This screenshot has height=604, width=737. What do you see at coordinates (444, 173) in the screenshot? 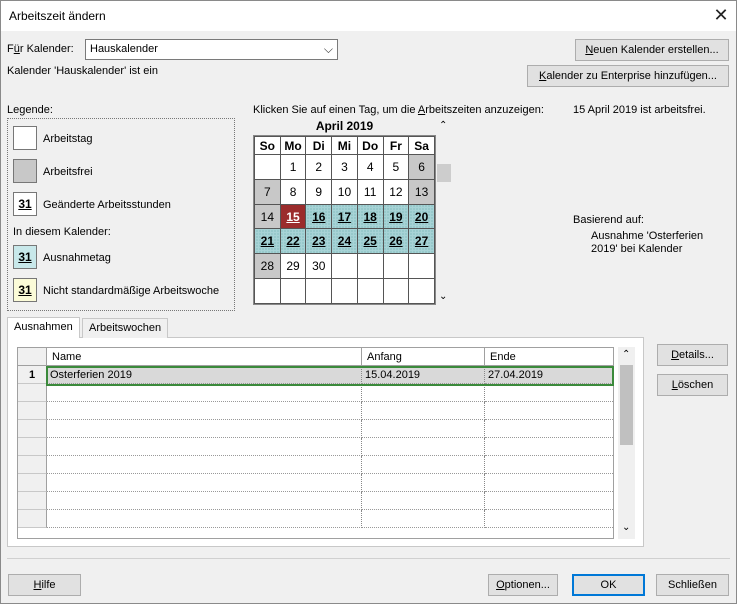
I see `calendar-scroll-thumb` at bounding box center [444, 173].